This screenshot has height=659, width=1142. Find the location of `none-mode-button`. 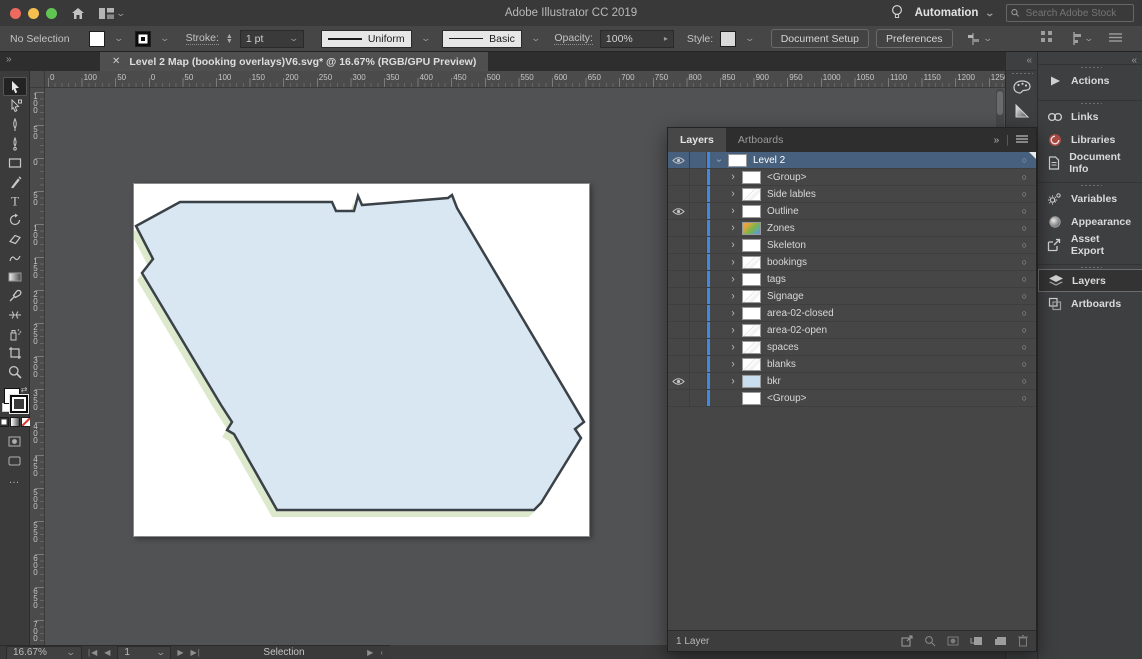

none-mode-button is located at coordinates (25, 422).